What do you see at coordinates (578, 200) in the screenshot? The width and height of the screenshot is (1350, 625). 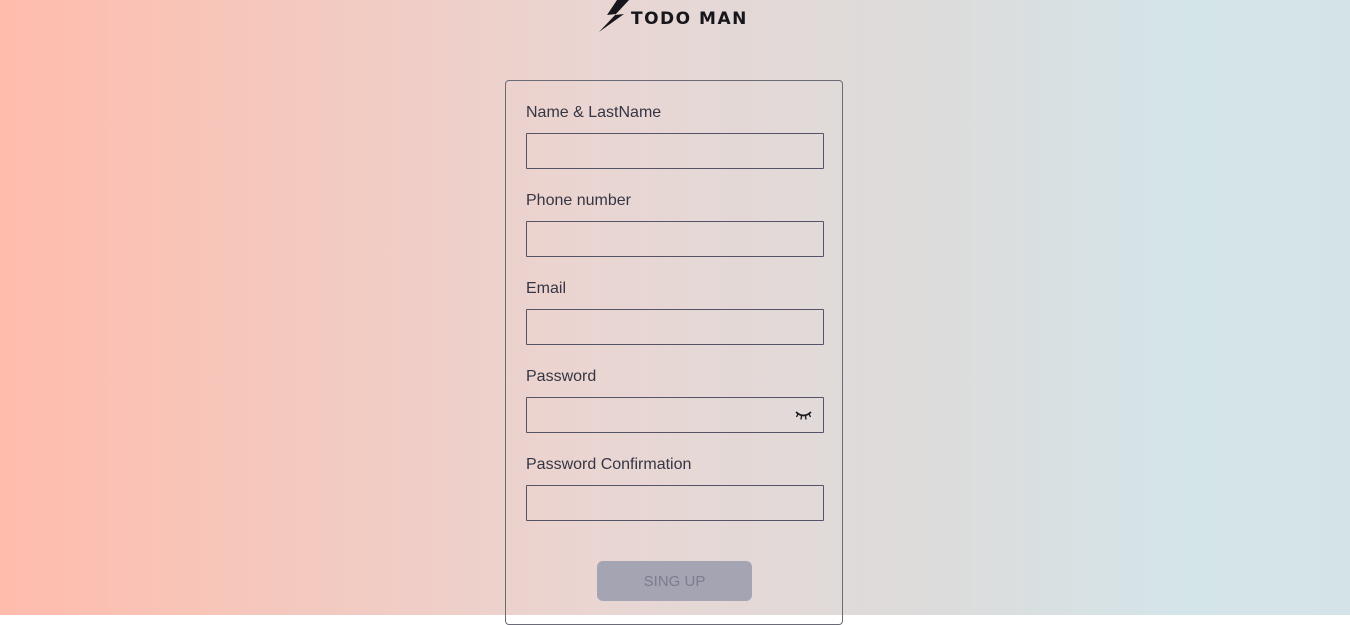 I see `phone-label: Phone number` at bounding box center [578, 200].